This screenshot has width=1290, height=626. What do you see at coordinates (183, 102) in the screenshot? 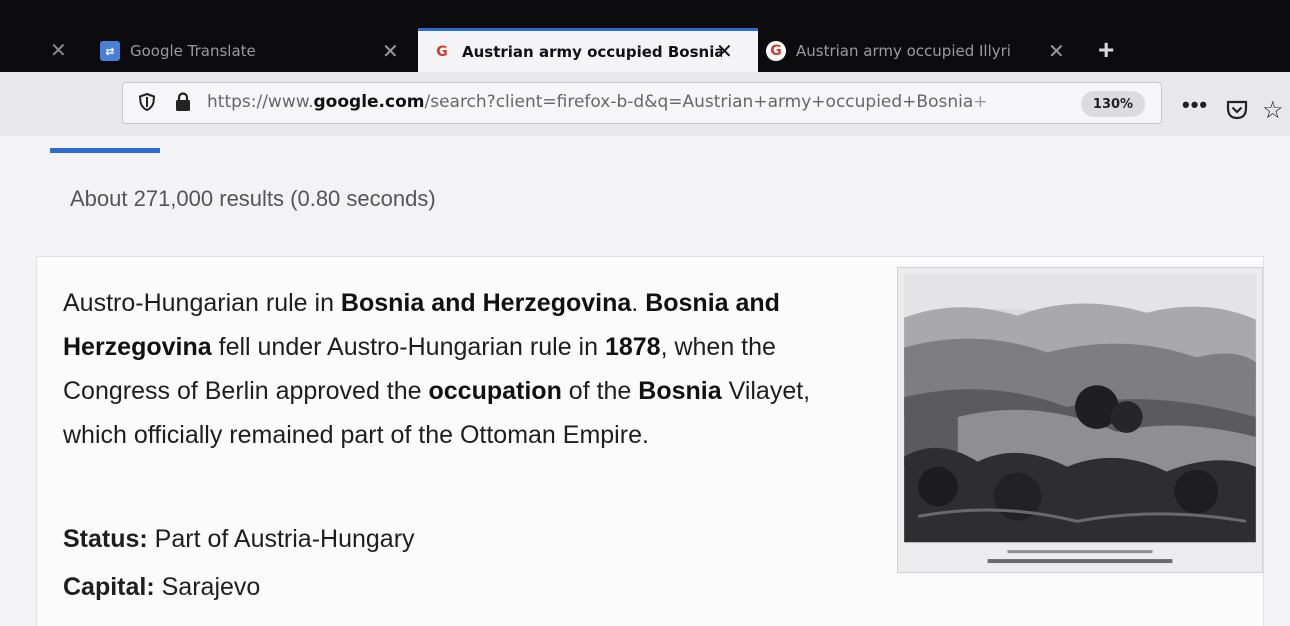
I see `lock-icon` at bounding box center [183, 102].